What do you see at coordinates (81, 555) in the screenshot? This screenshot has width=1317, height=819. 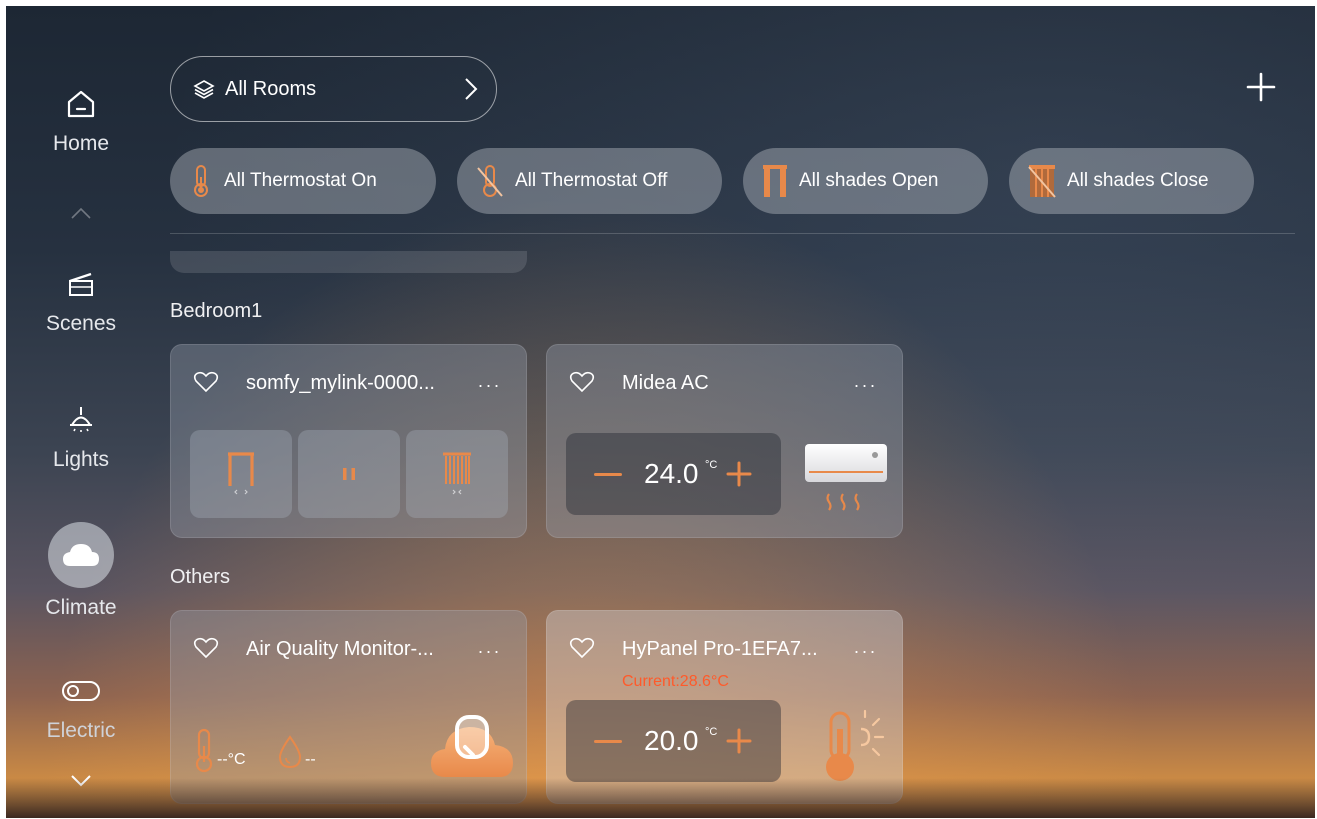 I see `cloud-icon` at bounding box center [81, 555].